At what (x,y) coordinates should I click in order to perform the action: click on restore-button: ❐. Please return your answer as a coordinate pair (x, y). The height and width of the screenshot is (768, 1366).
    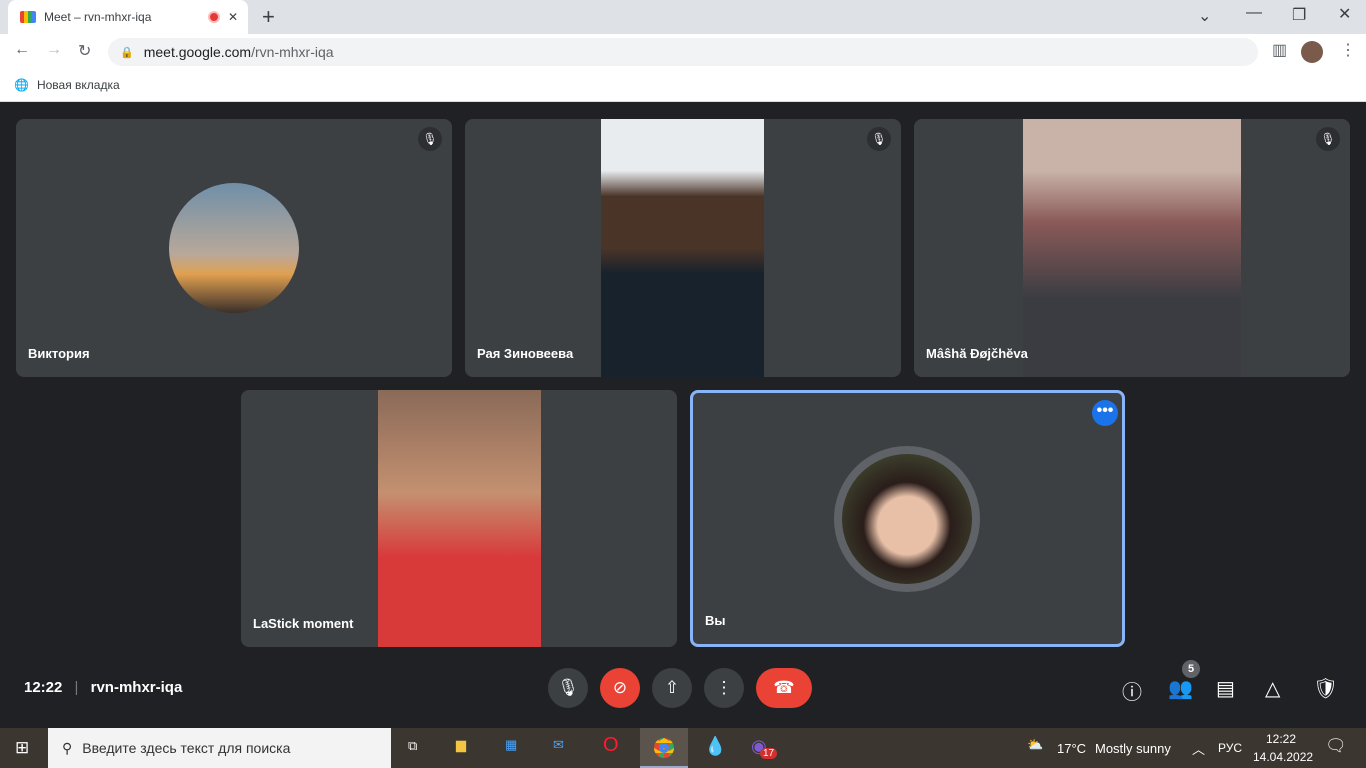
    Looking at the image, I should click on (1299, 15).